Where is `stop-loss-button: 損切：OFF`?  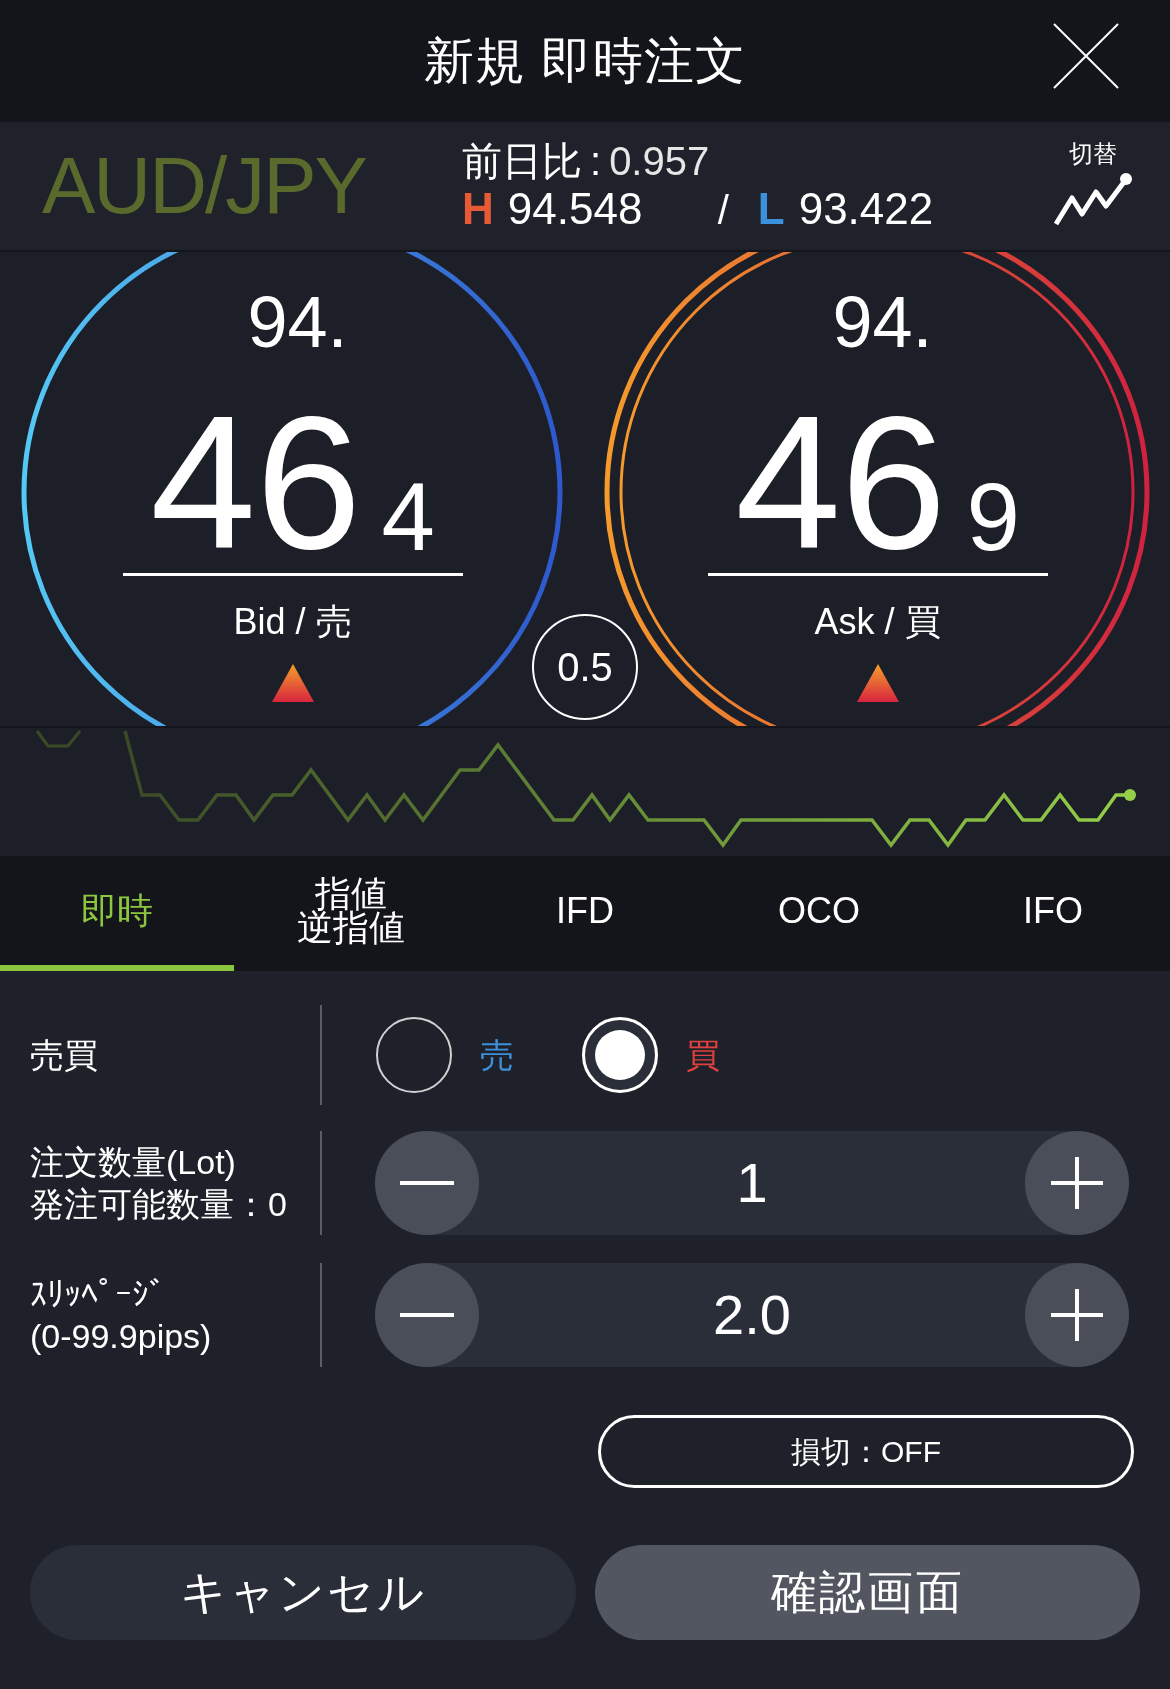 stop-loss-button: 損切：OFF is located at coordinates (866, 1451).